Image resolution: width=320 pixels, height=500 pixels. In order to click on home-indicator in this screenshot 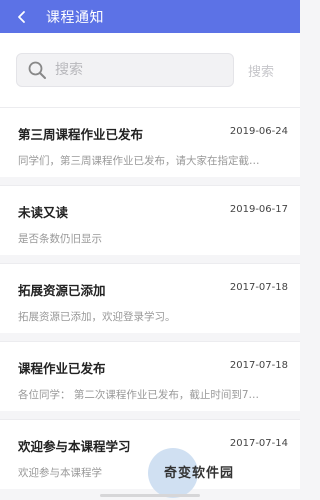, I will do `click(150, 495)`.